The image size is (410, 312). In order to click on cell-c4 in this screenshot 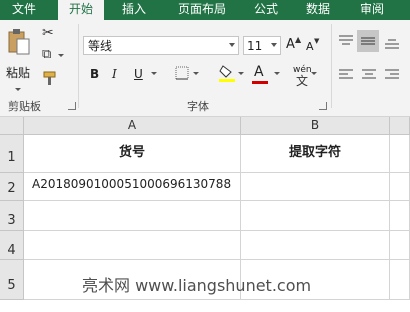, I will do `click(400, 245)`.